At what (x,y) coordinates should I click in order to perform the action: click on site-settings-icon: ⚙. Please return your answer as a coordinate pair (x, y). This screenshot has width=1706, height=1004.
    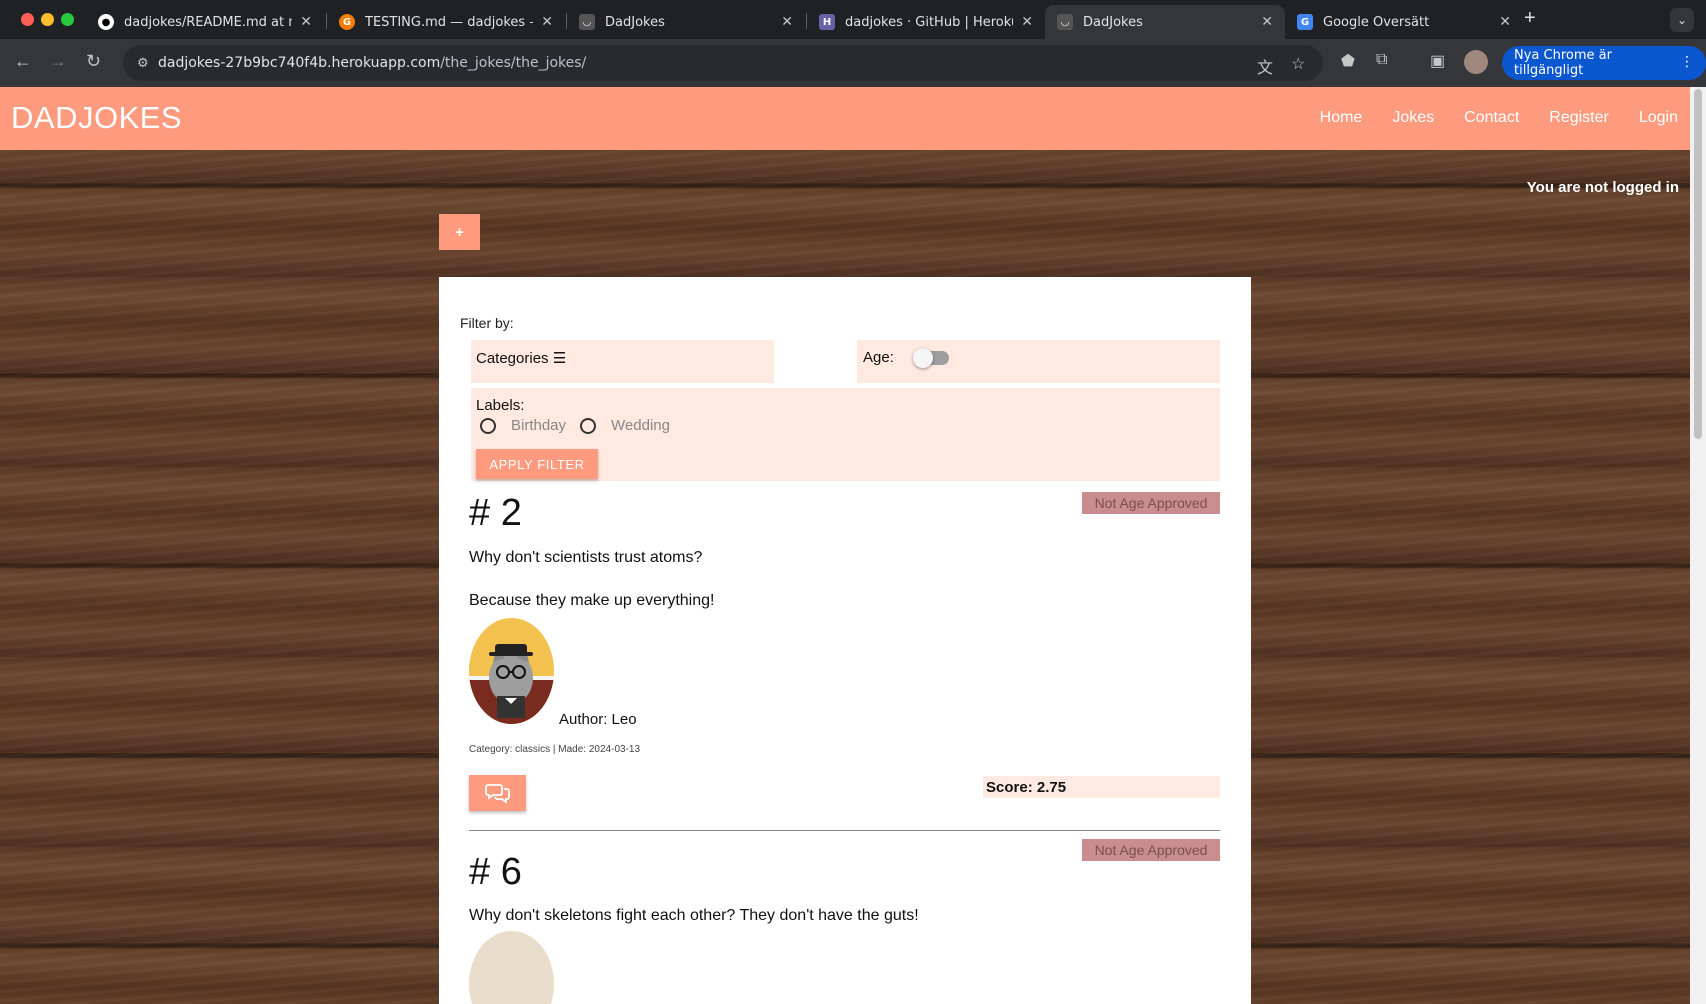
    Looking at the image, I should click on (143, 63).